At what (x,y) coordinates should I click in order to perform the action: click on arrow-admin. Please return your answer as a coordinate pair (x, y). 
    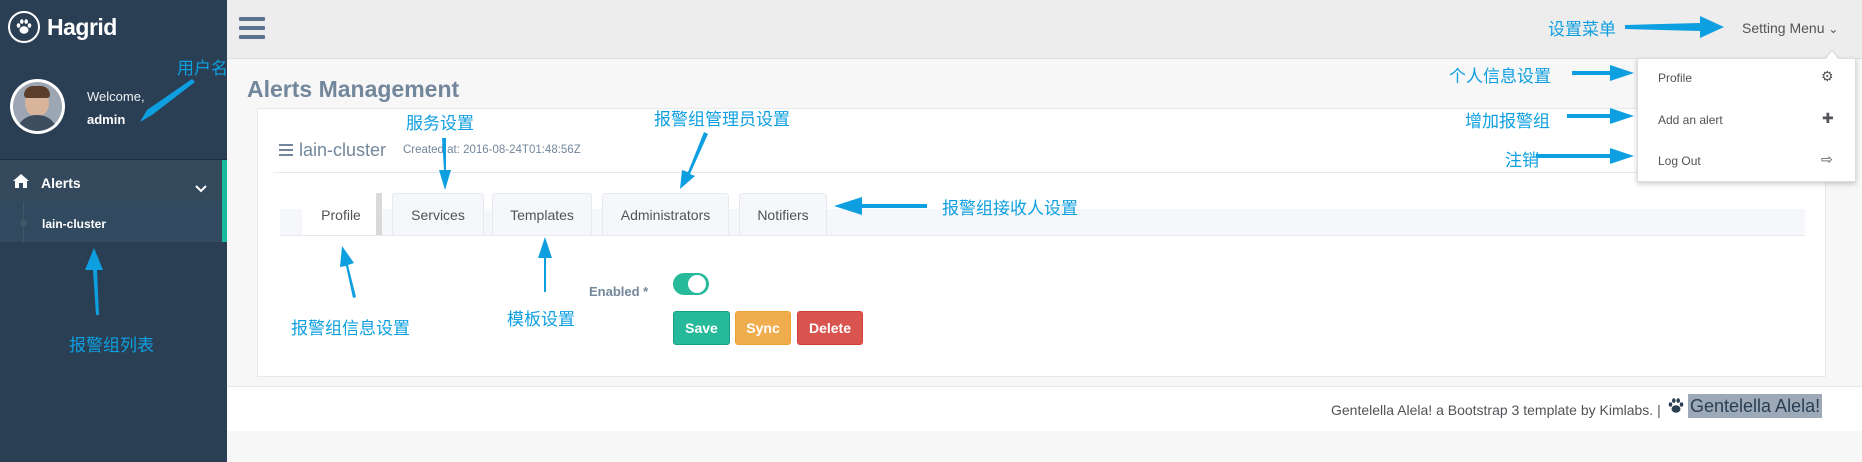
    Looking at the image, I should click on (694, 160).